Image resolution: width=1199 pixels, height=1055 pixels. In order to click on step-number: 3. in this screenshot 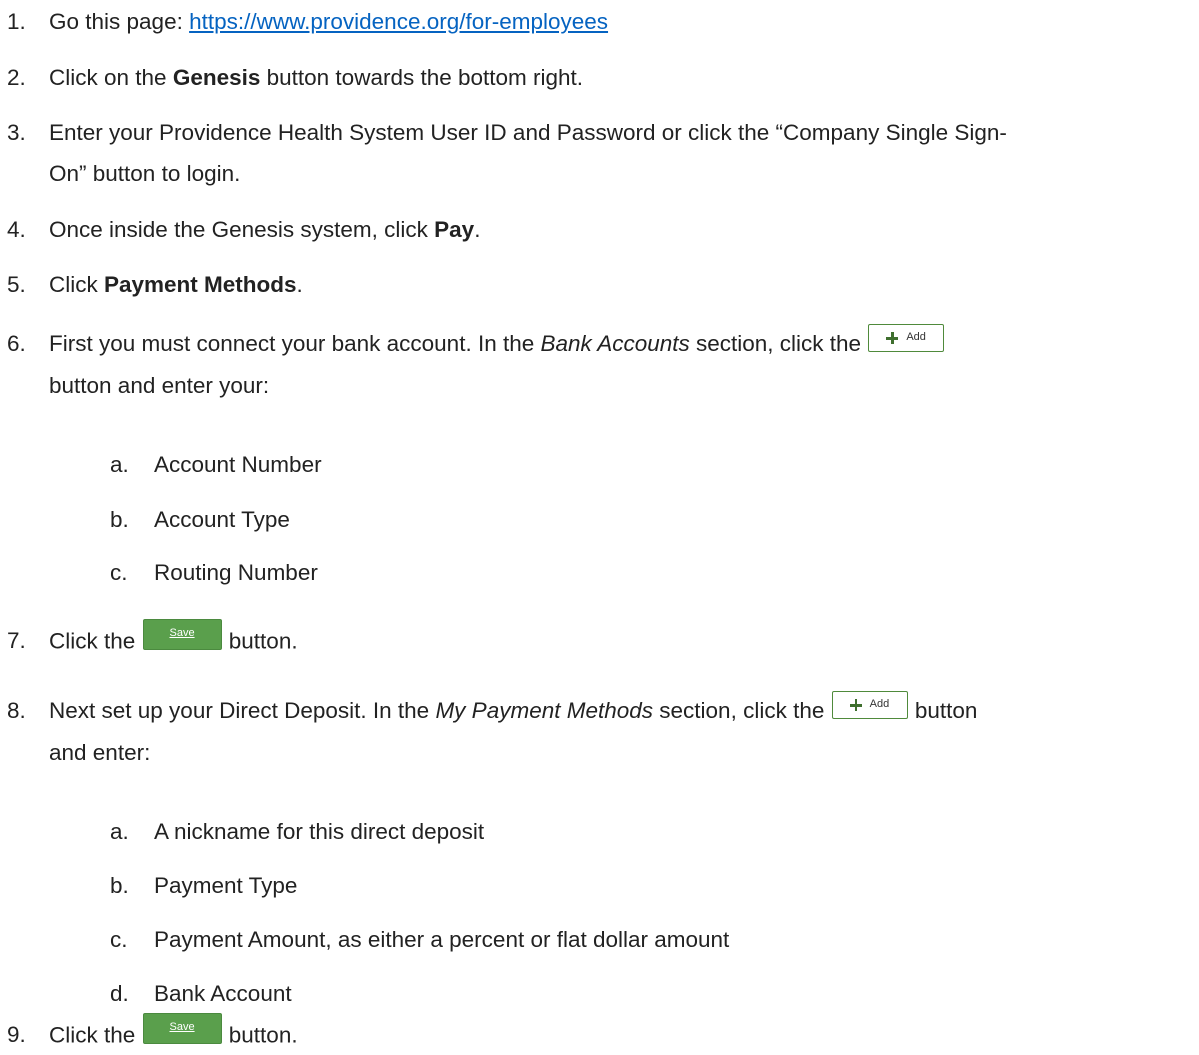, I will do `click(16, 132)`.